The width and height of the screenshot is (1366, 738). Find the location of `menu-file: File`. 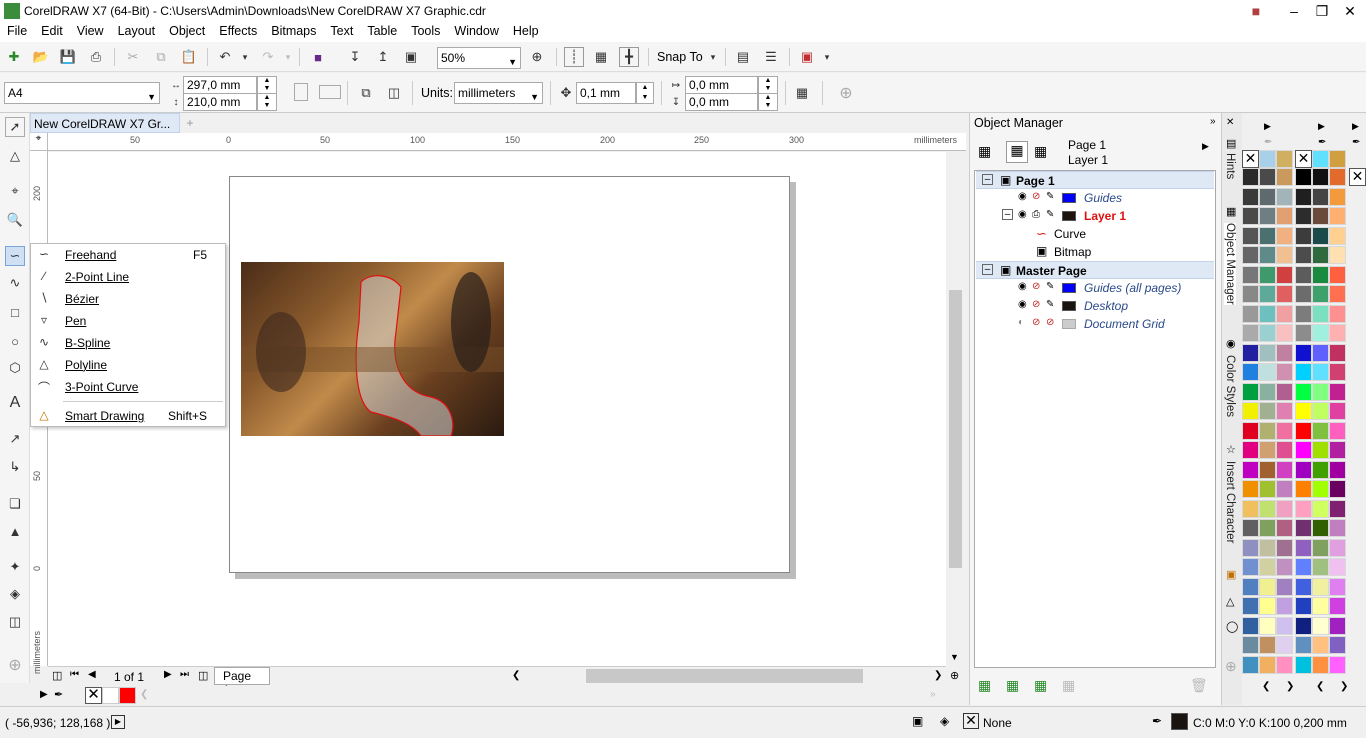

menu-file: File is located at coordinates (17, 31).